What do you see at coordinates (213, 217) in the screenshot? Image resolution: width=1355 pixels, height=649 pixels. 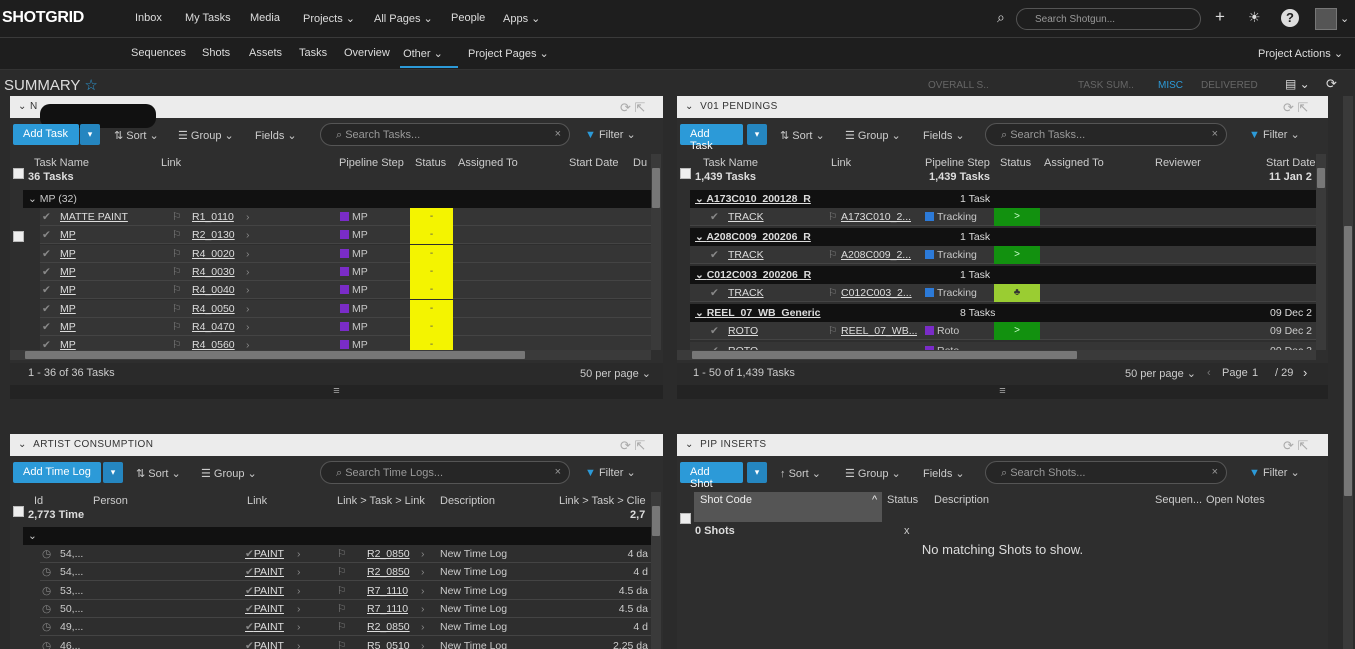 I see `link-cell: R1_0110` at bounding box center [213, 217].